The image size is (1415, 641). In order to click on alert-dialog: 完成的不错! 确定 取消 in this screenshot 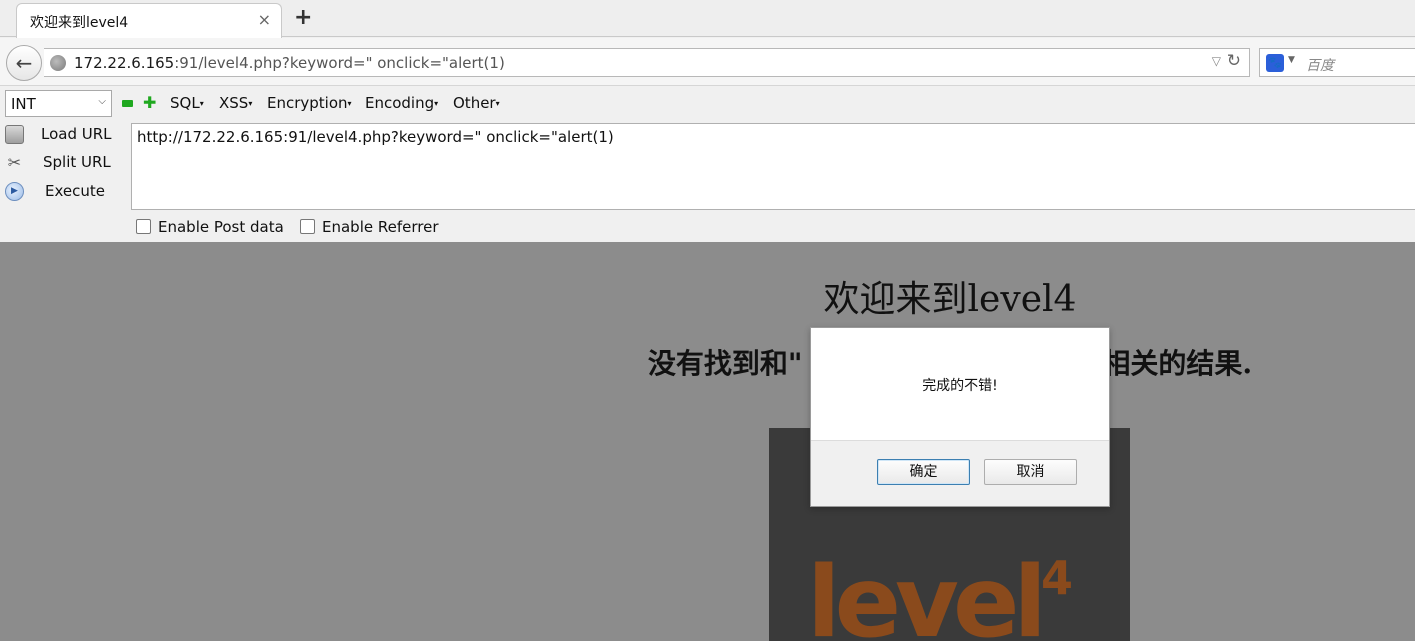, I will do `click(960, 417)`.